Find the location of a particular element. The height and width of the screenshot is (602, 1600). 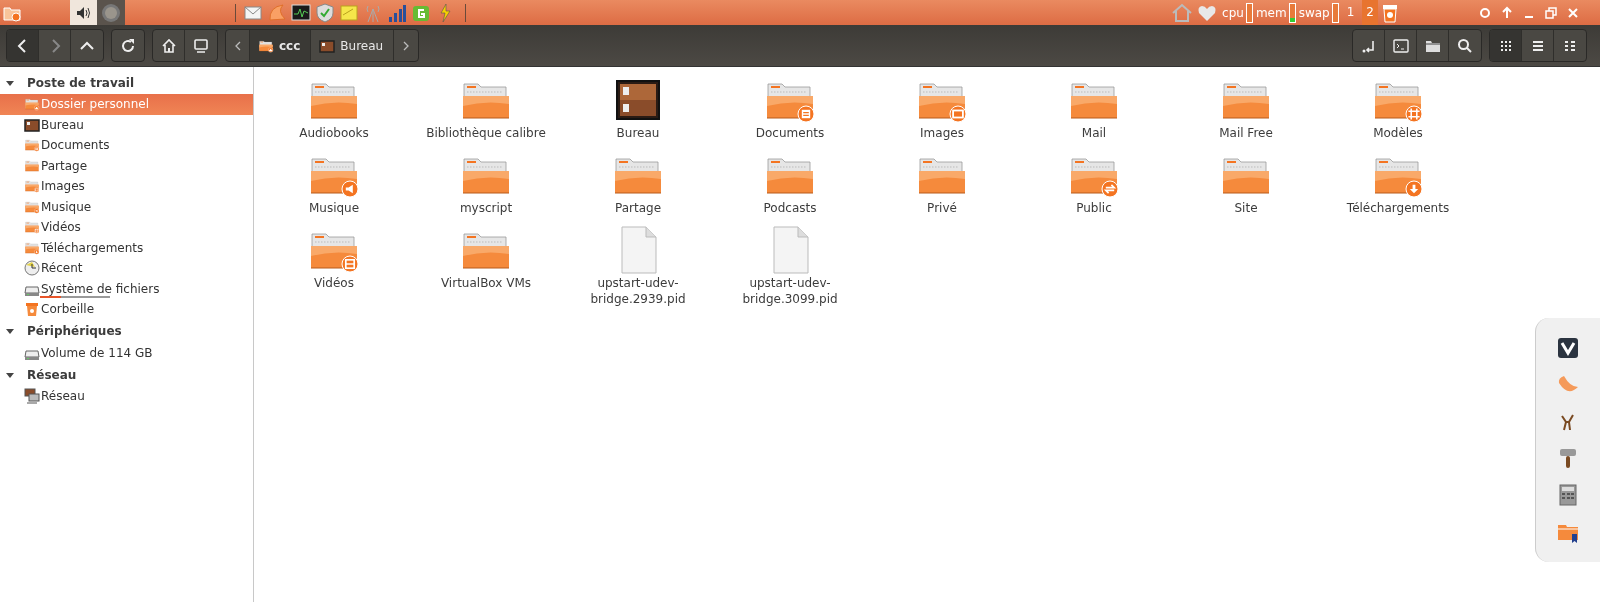

shield-check-icon is located at coordinates (325, 12).